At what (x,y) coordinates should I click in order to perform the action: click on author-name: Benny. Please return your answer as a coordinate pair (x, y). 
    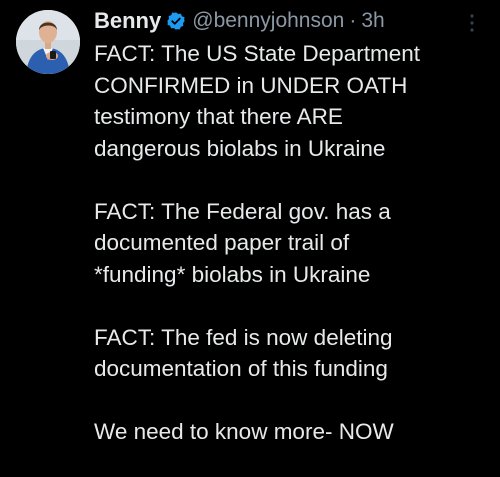
    Looking at the image, I should click on (127, 21).